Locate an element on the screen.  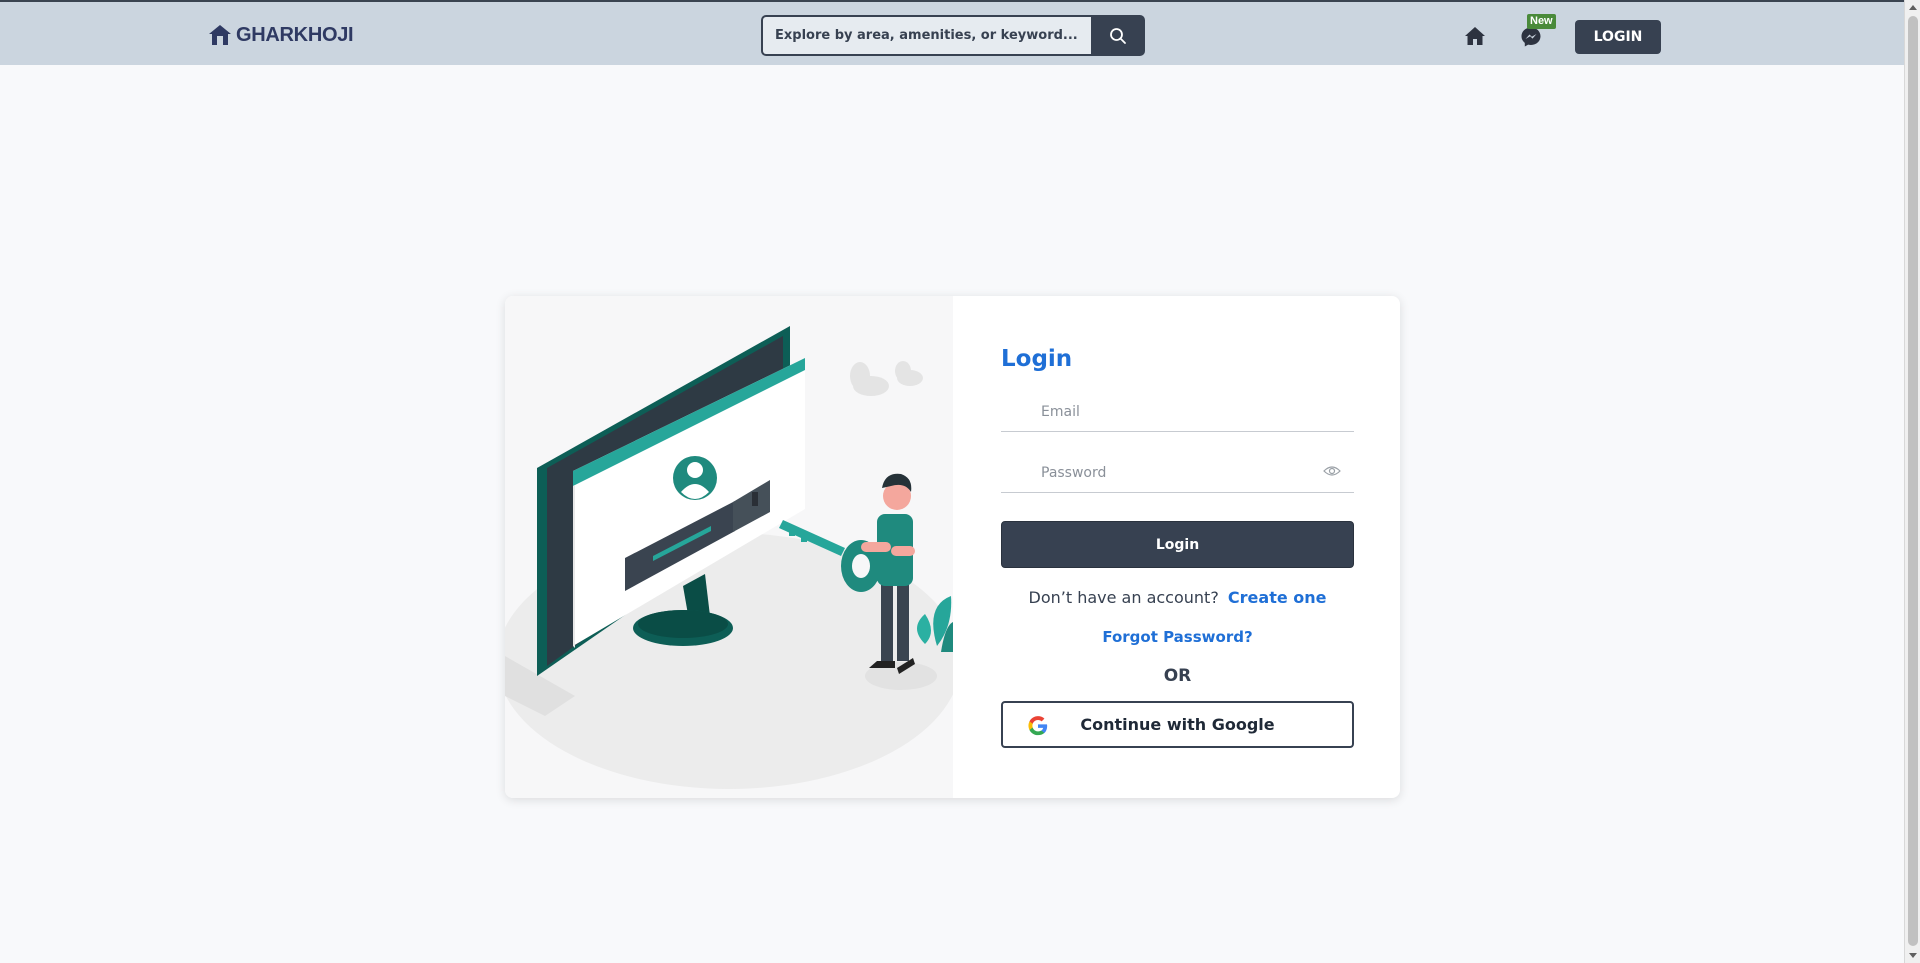
login-illustration: User Login is located at coordinates (729, 547).